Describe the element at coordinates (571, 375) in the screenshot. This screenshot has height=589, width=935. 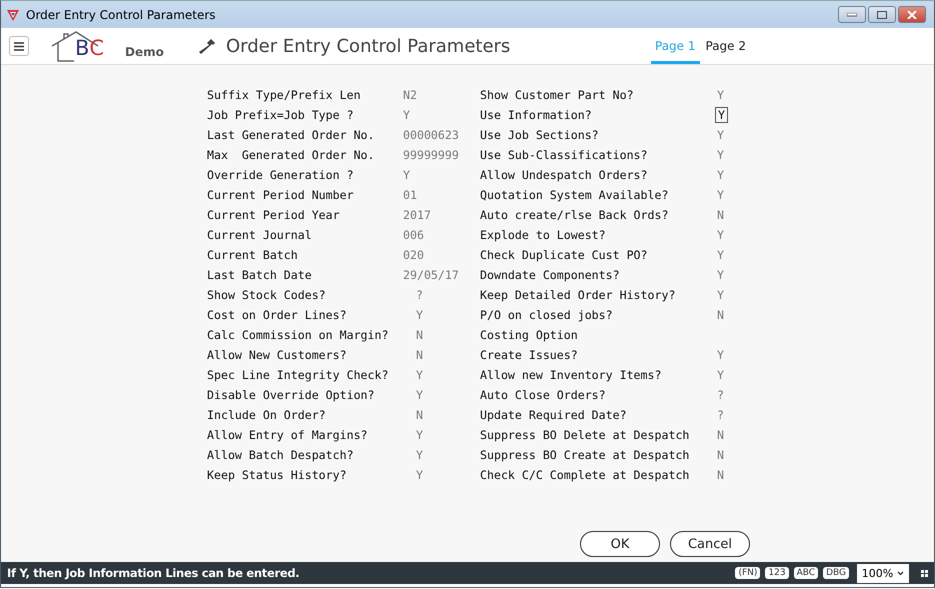
I see `field-label: Allow new Inventory Items?` at that location.